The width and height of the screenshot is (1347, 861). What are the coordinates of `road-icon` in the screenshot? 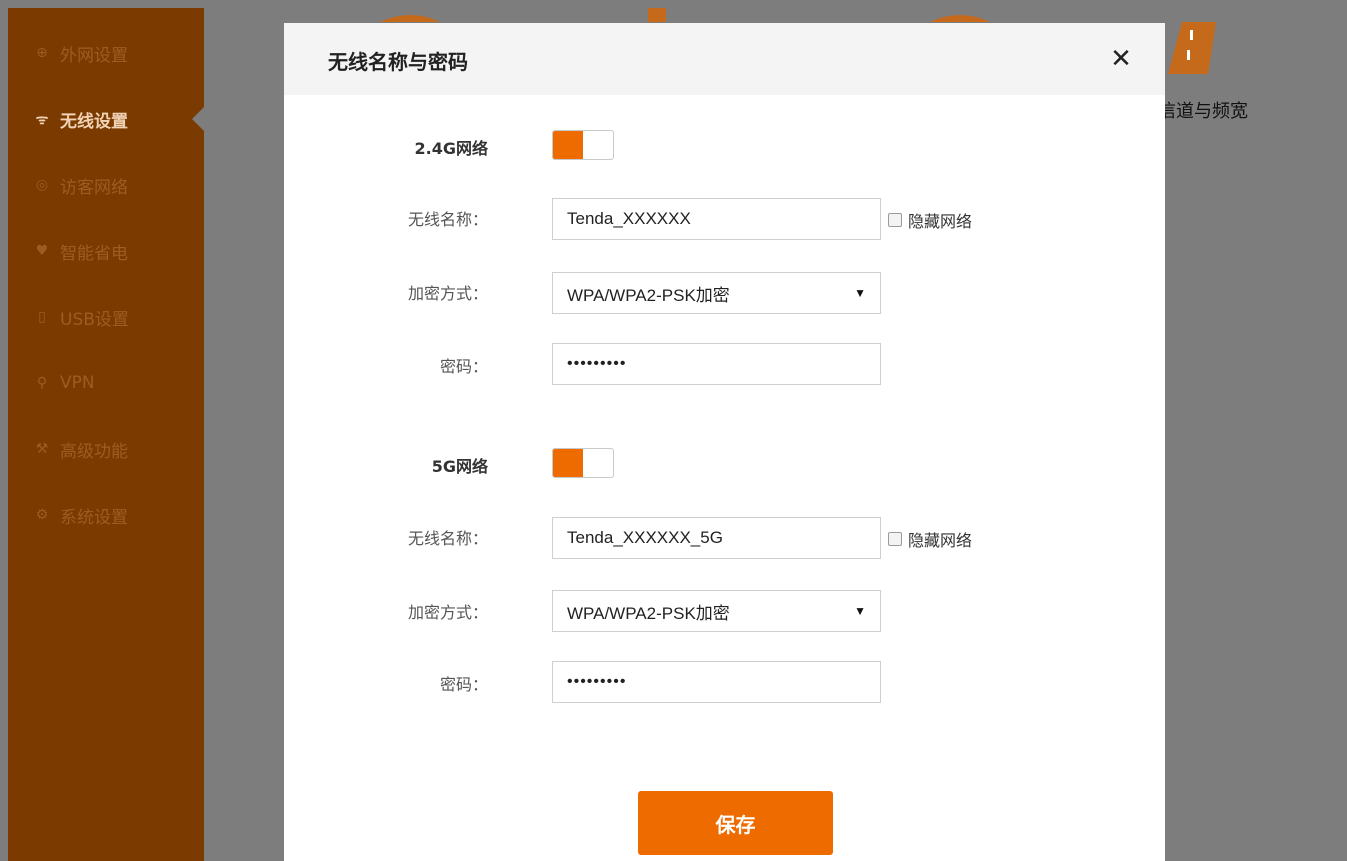 It's located at (1192, 48).